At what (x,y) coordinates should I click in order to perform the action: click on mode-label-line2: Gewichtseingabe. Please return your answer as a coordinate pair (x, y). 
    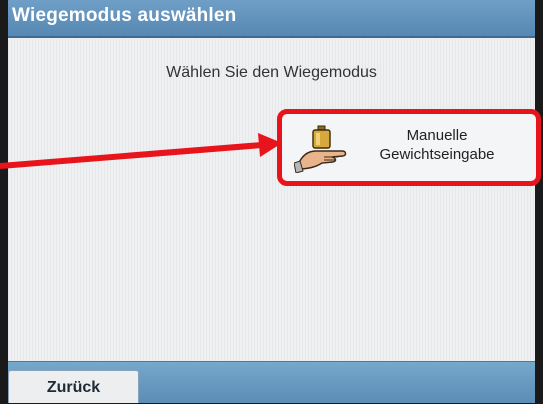
    Looking at the image, I should click on (437, 154).